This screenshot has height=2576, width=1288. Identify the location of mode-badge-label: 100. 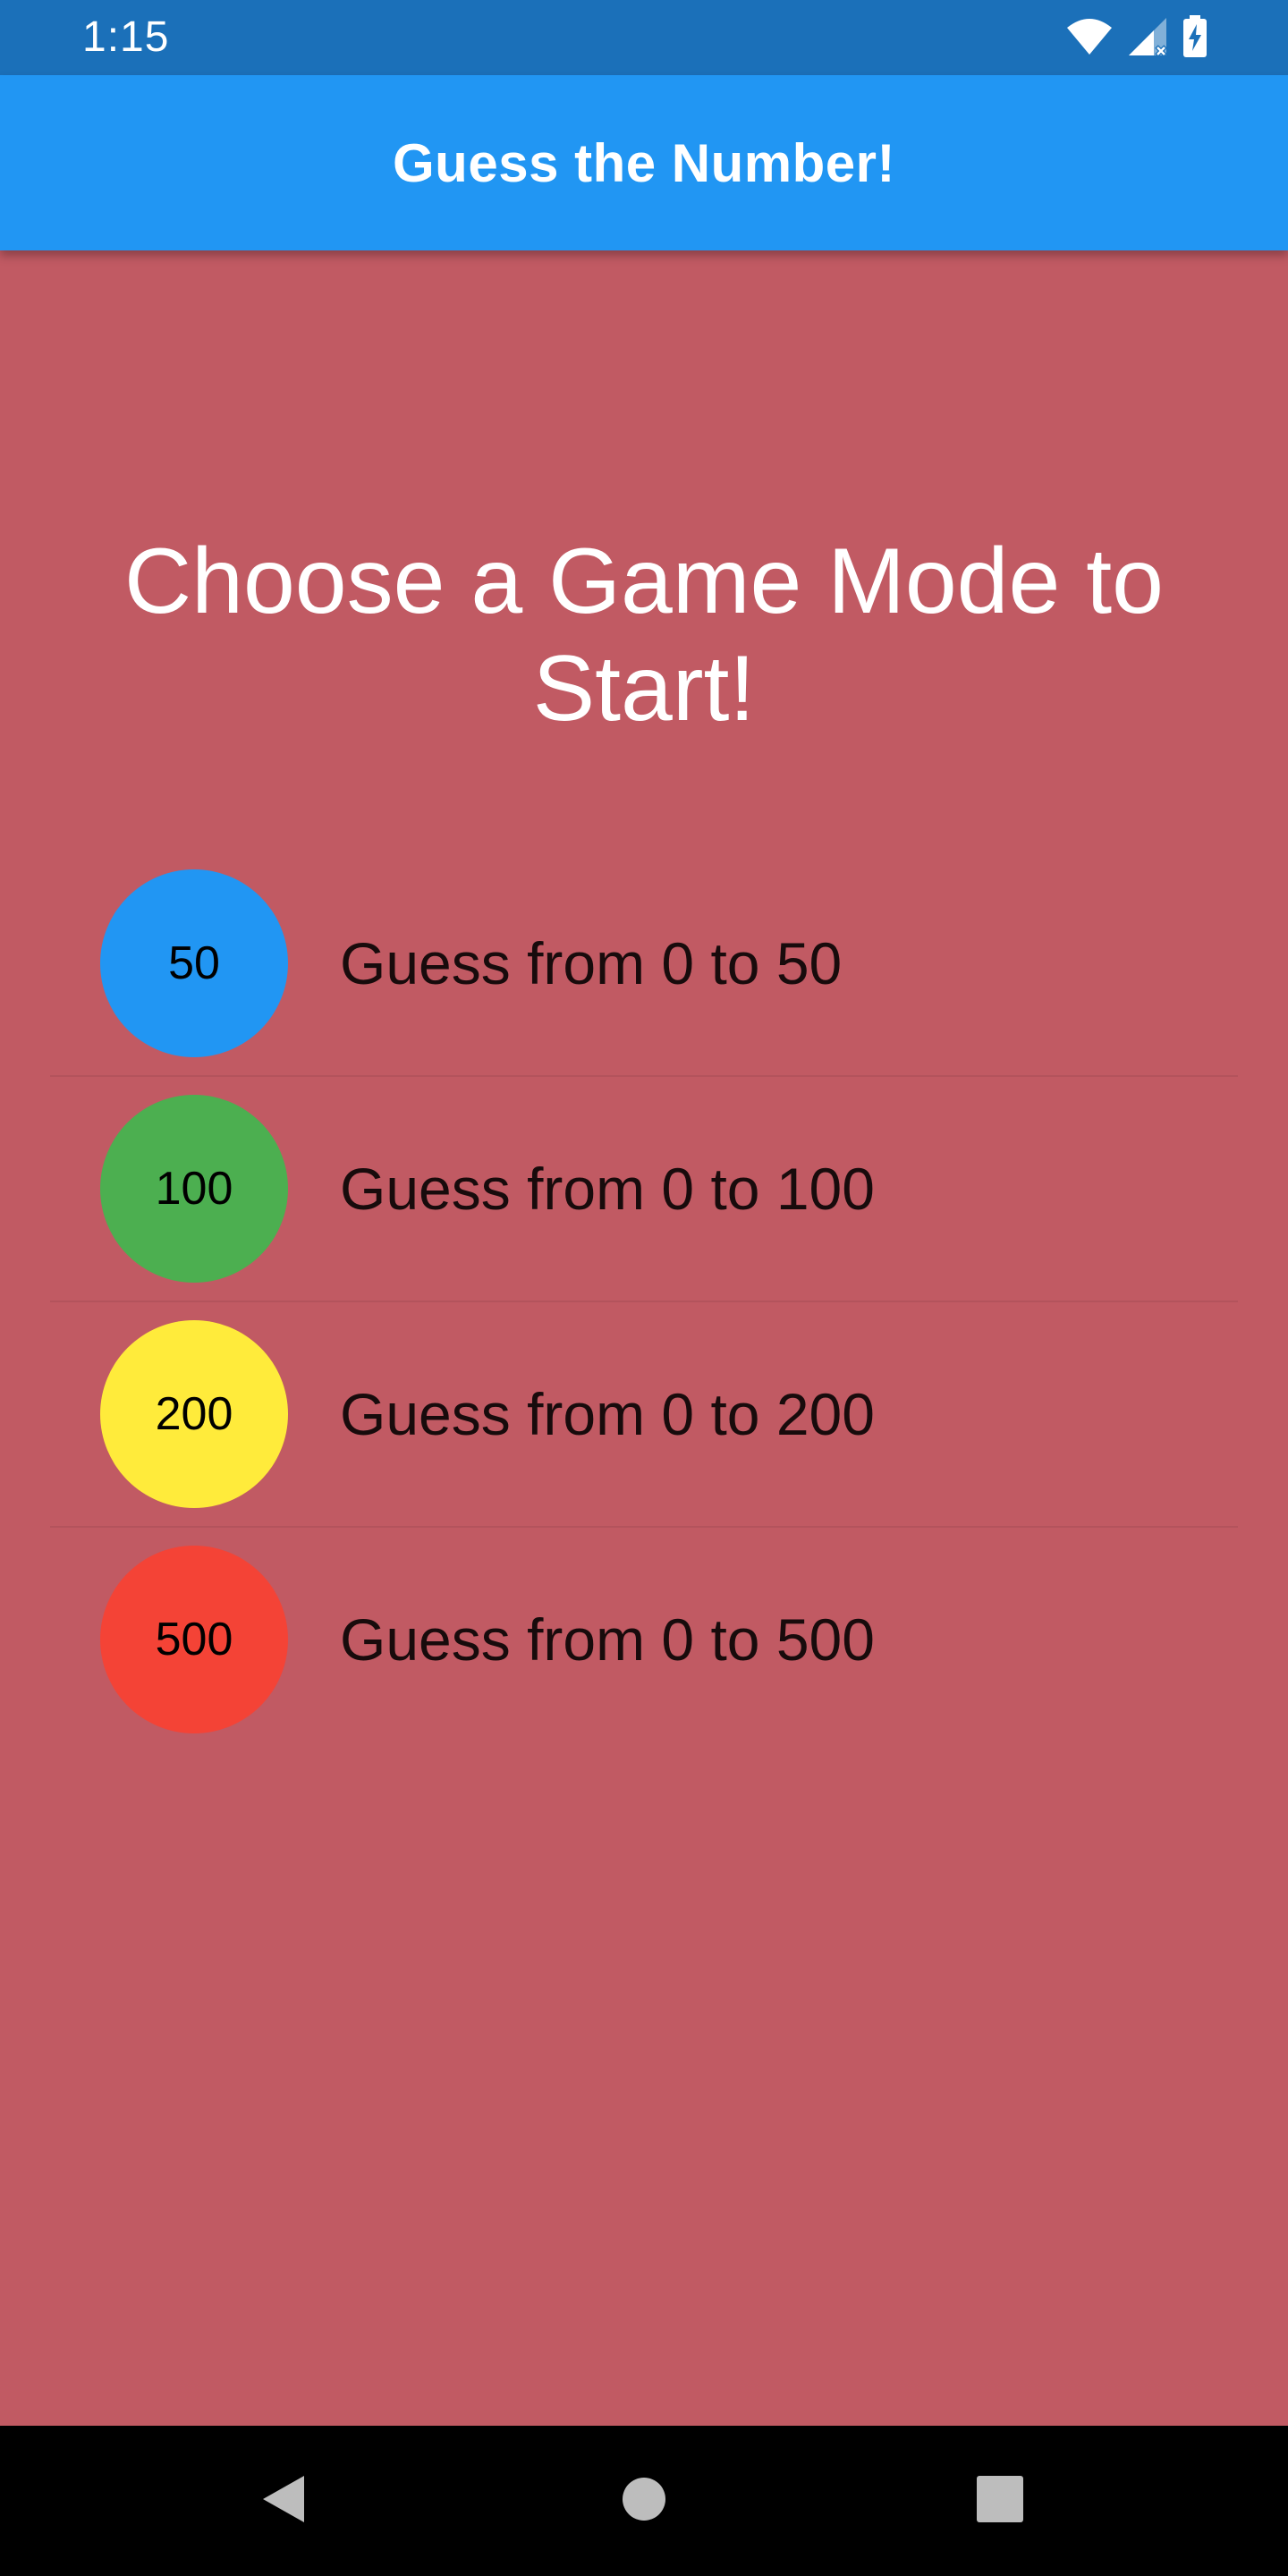
(194, 1189).